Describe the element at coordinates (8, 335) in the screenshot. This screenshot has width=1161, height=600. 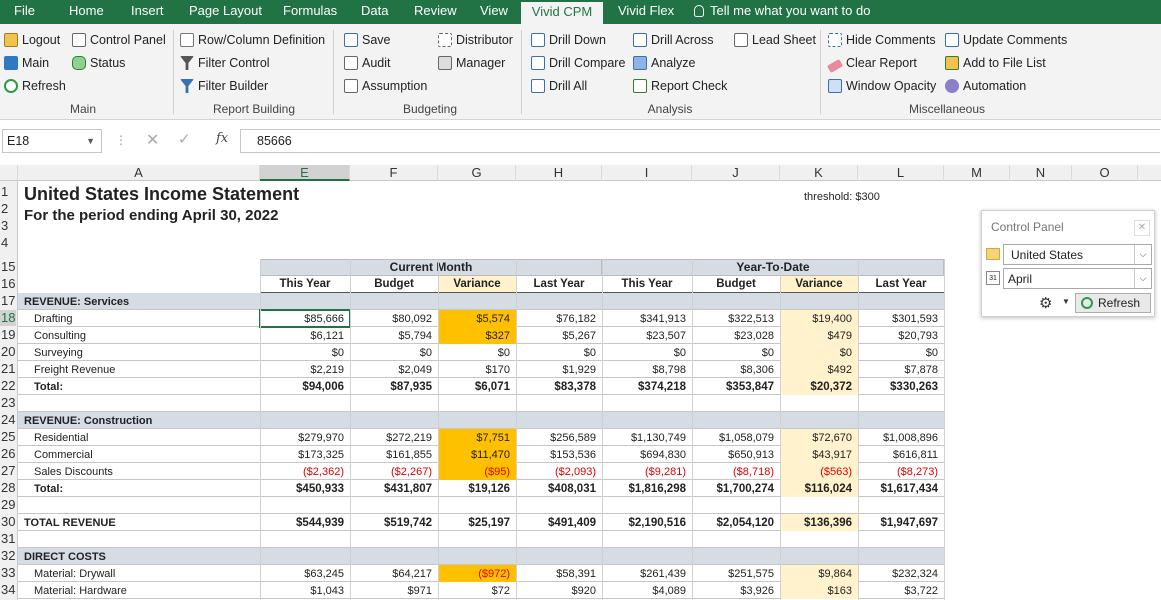
I see `row-number: 19` at that location.